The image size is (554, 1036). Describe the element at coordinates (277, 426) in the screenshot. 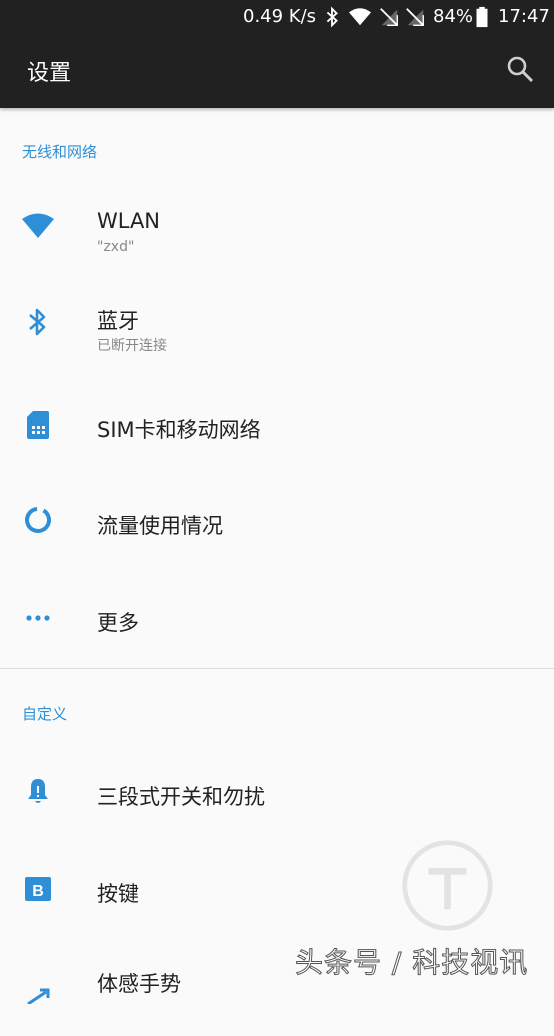

I see `settings-item-sim: SIM卡和移动网络` at that location.